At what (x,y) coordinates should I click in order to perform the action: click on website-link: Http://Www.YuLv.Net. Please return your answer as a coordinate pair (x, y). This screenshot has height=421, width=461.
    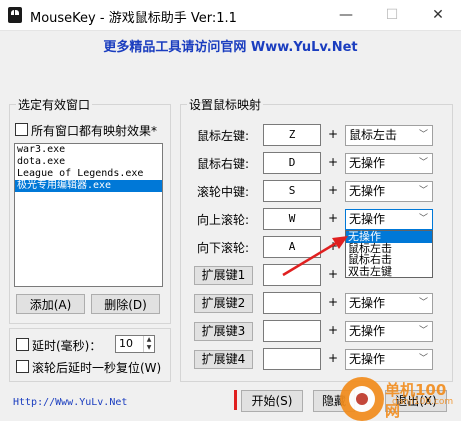
    Looking at the image, I should click on (70, 402).